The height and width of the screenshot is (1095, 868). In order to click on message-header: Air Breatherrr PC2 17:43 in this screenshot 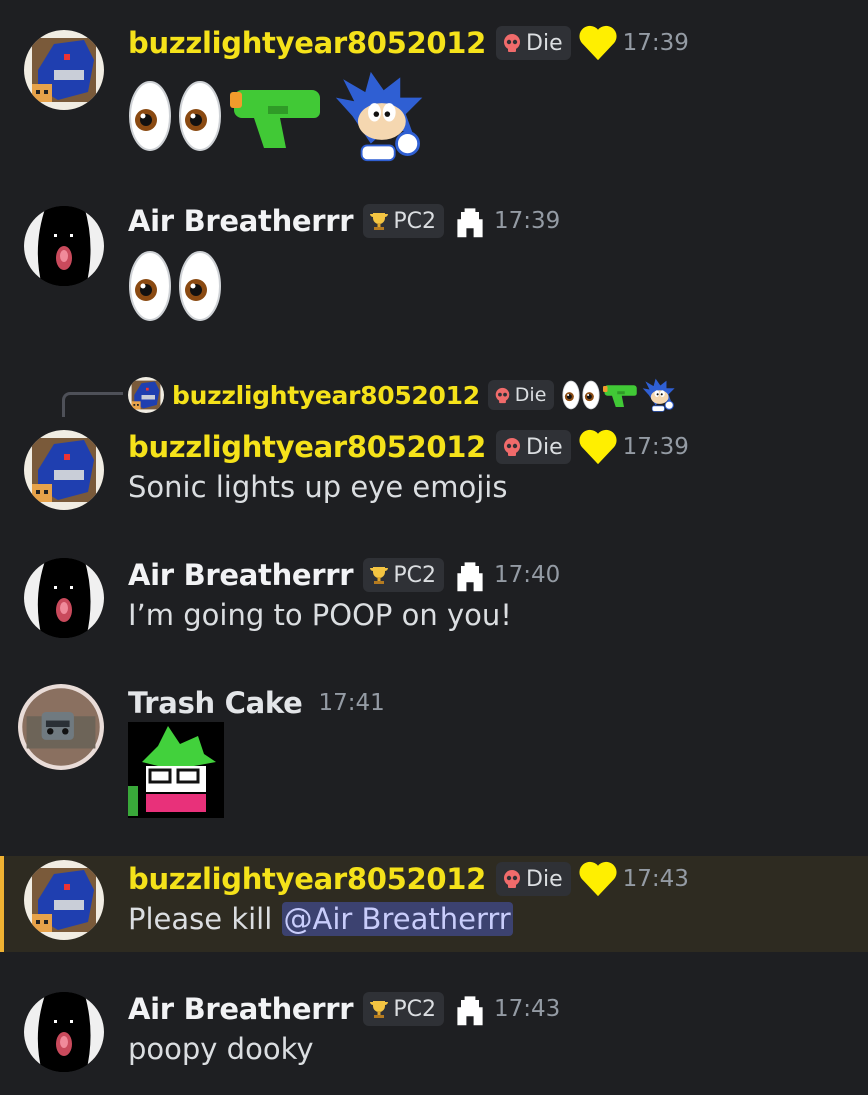, I will do `click(344, 1009)`.